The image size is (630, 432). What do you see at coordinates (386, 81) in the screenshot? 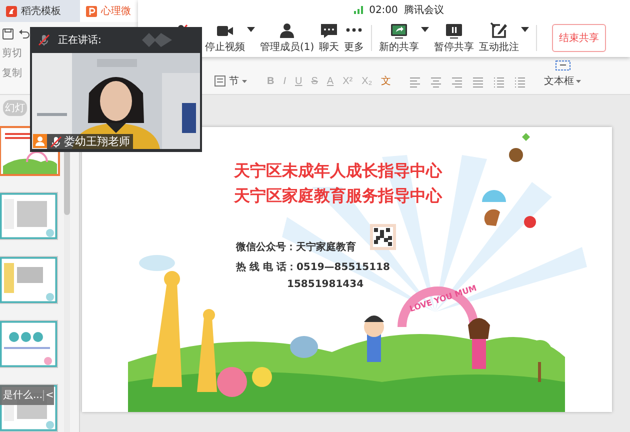
I see `format-button: 文` at bounding box center [386, 81].